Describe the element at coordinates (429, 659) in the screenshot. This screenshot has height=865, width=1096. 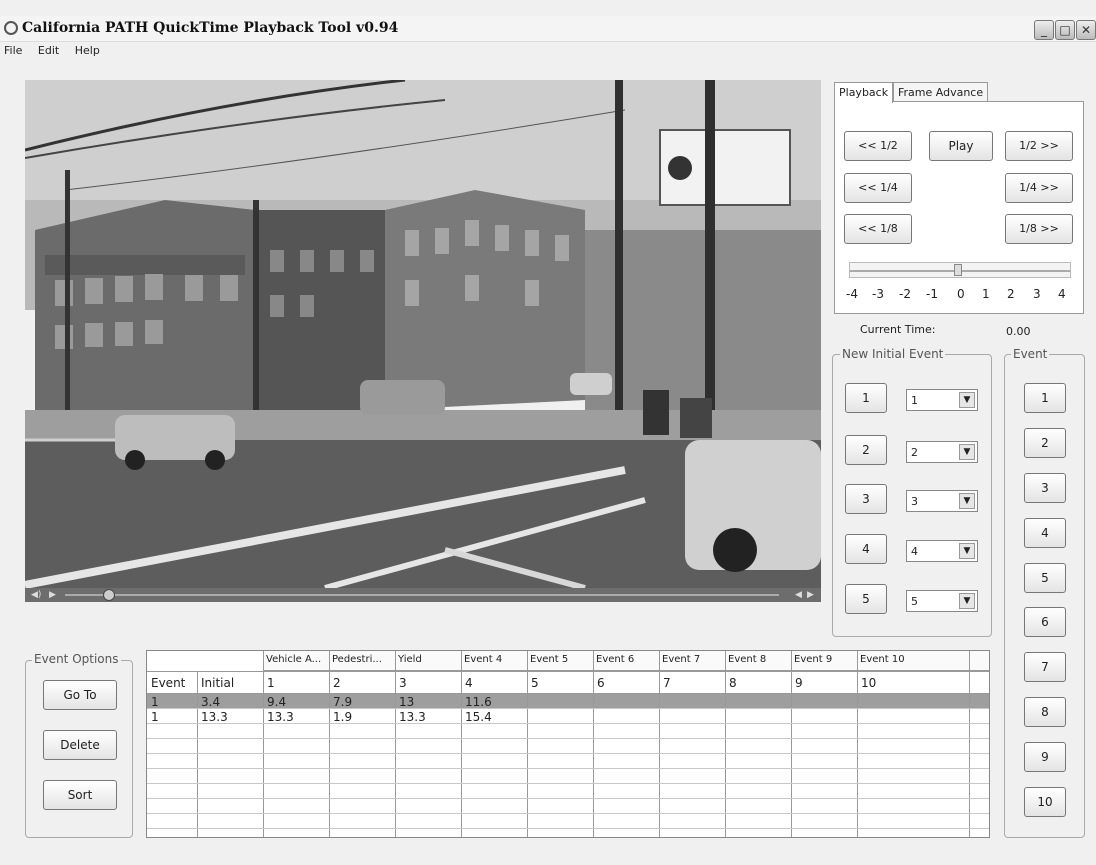
I see `table-column-header: Yield` at that location.